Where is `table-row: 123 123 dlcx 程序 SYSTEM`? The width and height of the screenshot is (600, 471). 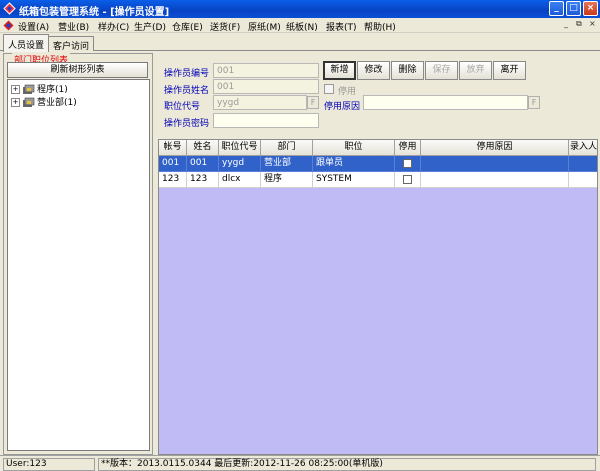 table-row: 123 123 dlcx 程序 SYSTEM is located at coordinates (378, 180).